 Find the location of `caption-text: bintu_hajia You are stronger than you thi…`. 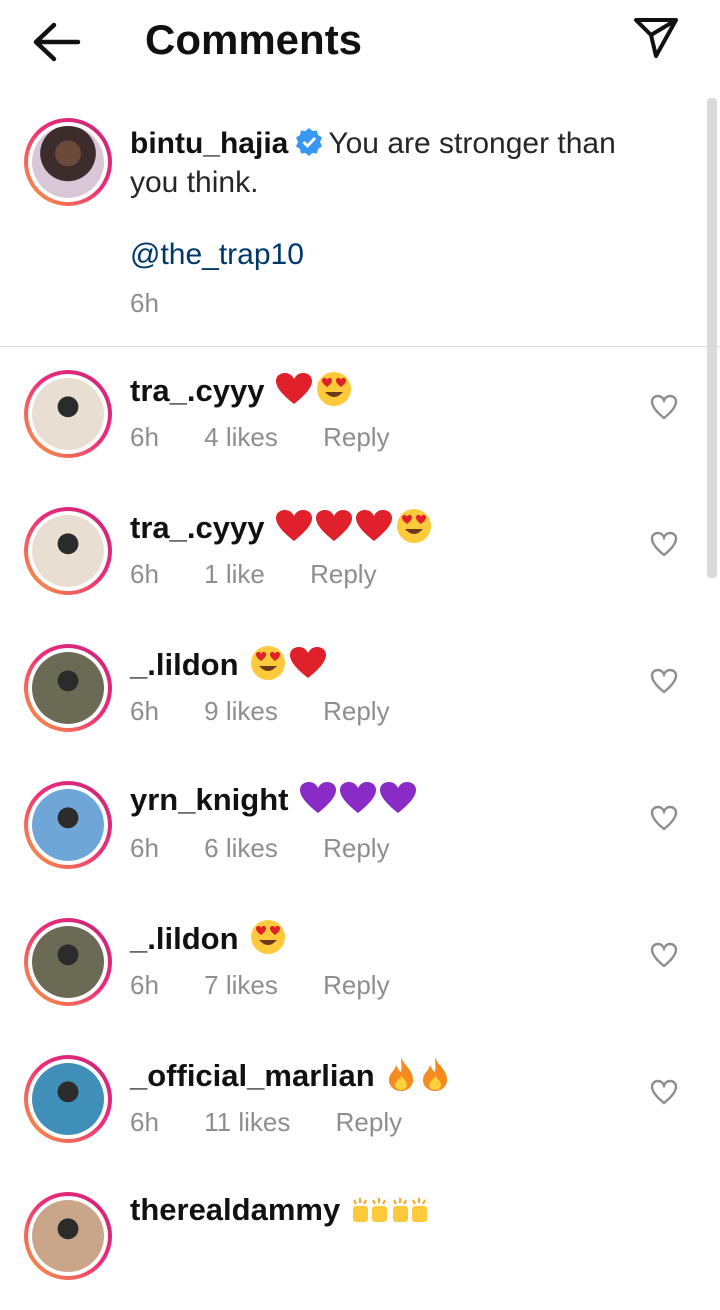

caption-text: bintu_hajia You are stronger than you thi… is located at coordinates (400, 163).